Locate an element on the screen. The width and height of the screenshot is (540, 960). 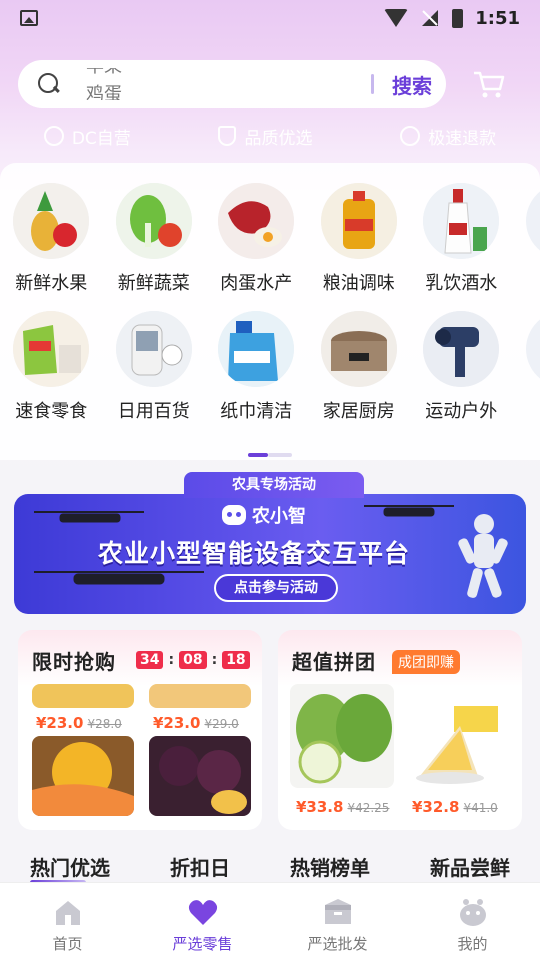
countdown: 34 : 08 : 18 is located at coordinates (193, 660).